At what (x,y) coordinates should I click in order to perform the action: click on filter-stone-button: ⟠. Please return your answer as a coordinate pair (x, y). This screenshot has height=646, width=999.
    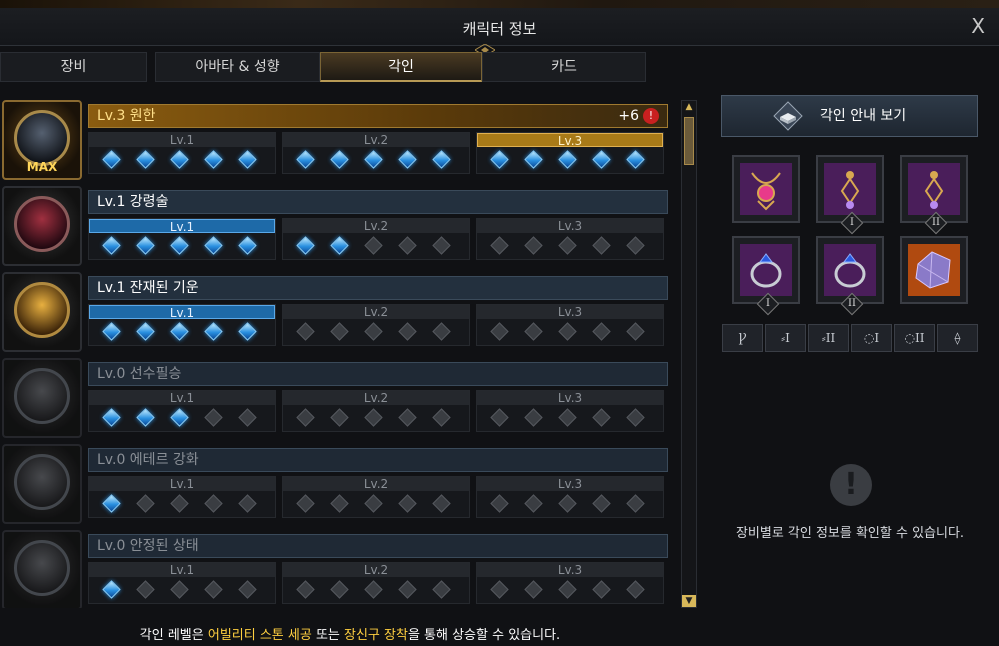
    Looking at the image, I should click on (957, 338).